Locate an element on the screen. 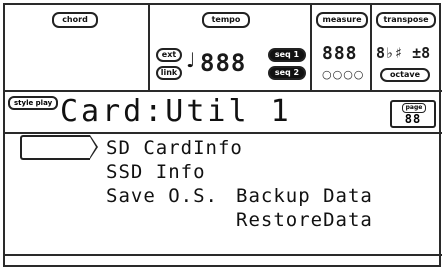 The height and width of the screenshot is (271, 446). page-header: style play Card:Util 1 page 88 is located at coordinates (223, 112).